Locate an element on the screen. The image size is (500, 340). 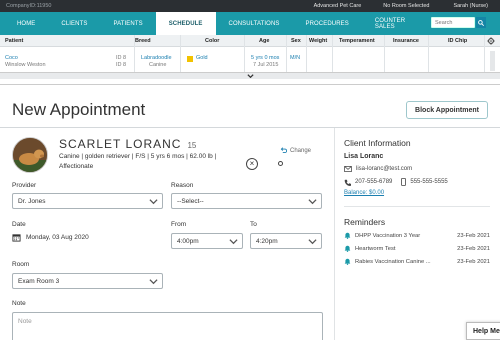
client-info-title: Client Information is located at coordinates (377, 143).